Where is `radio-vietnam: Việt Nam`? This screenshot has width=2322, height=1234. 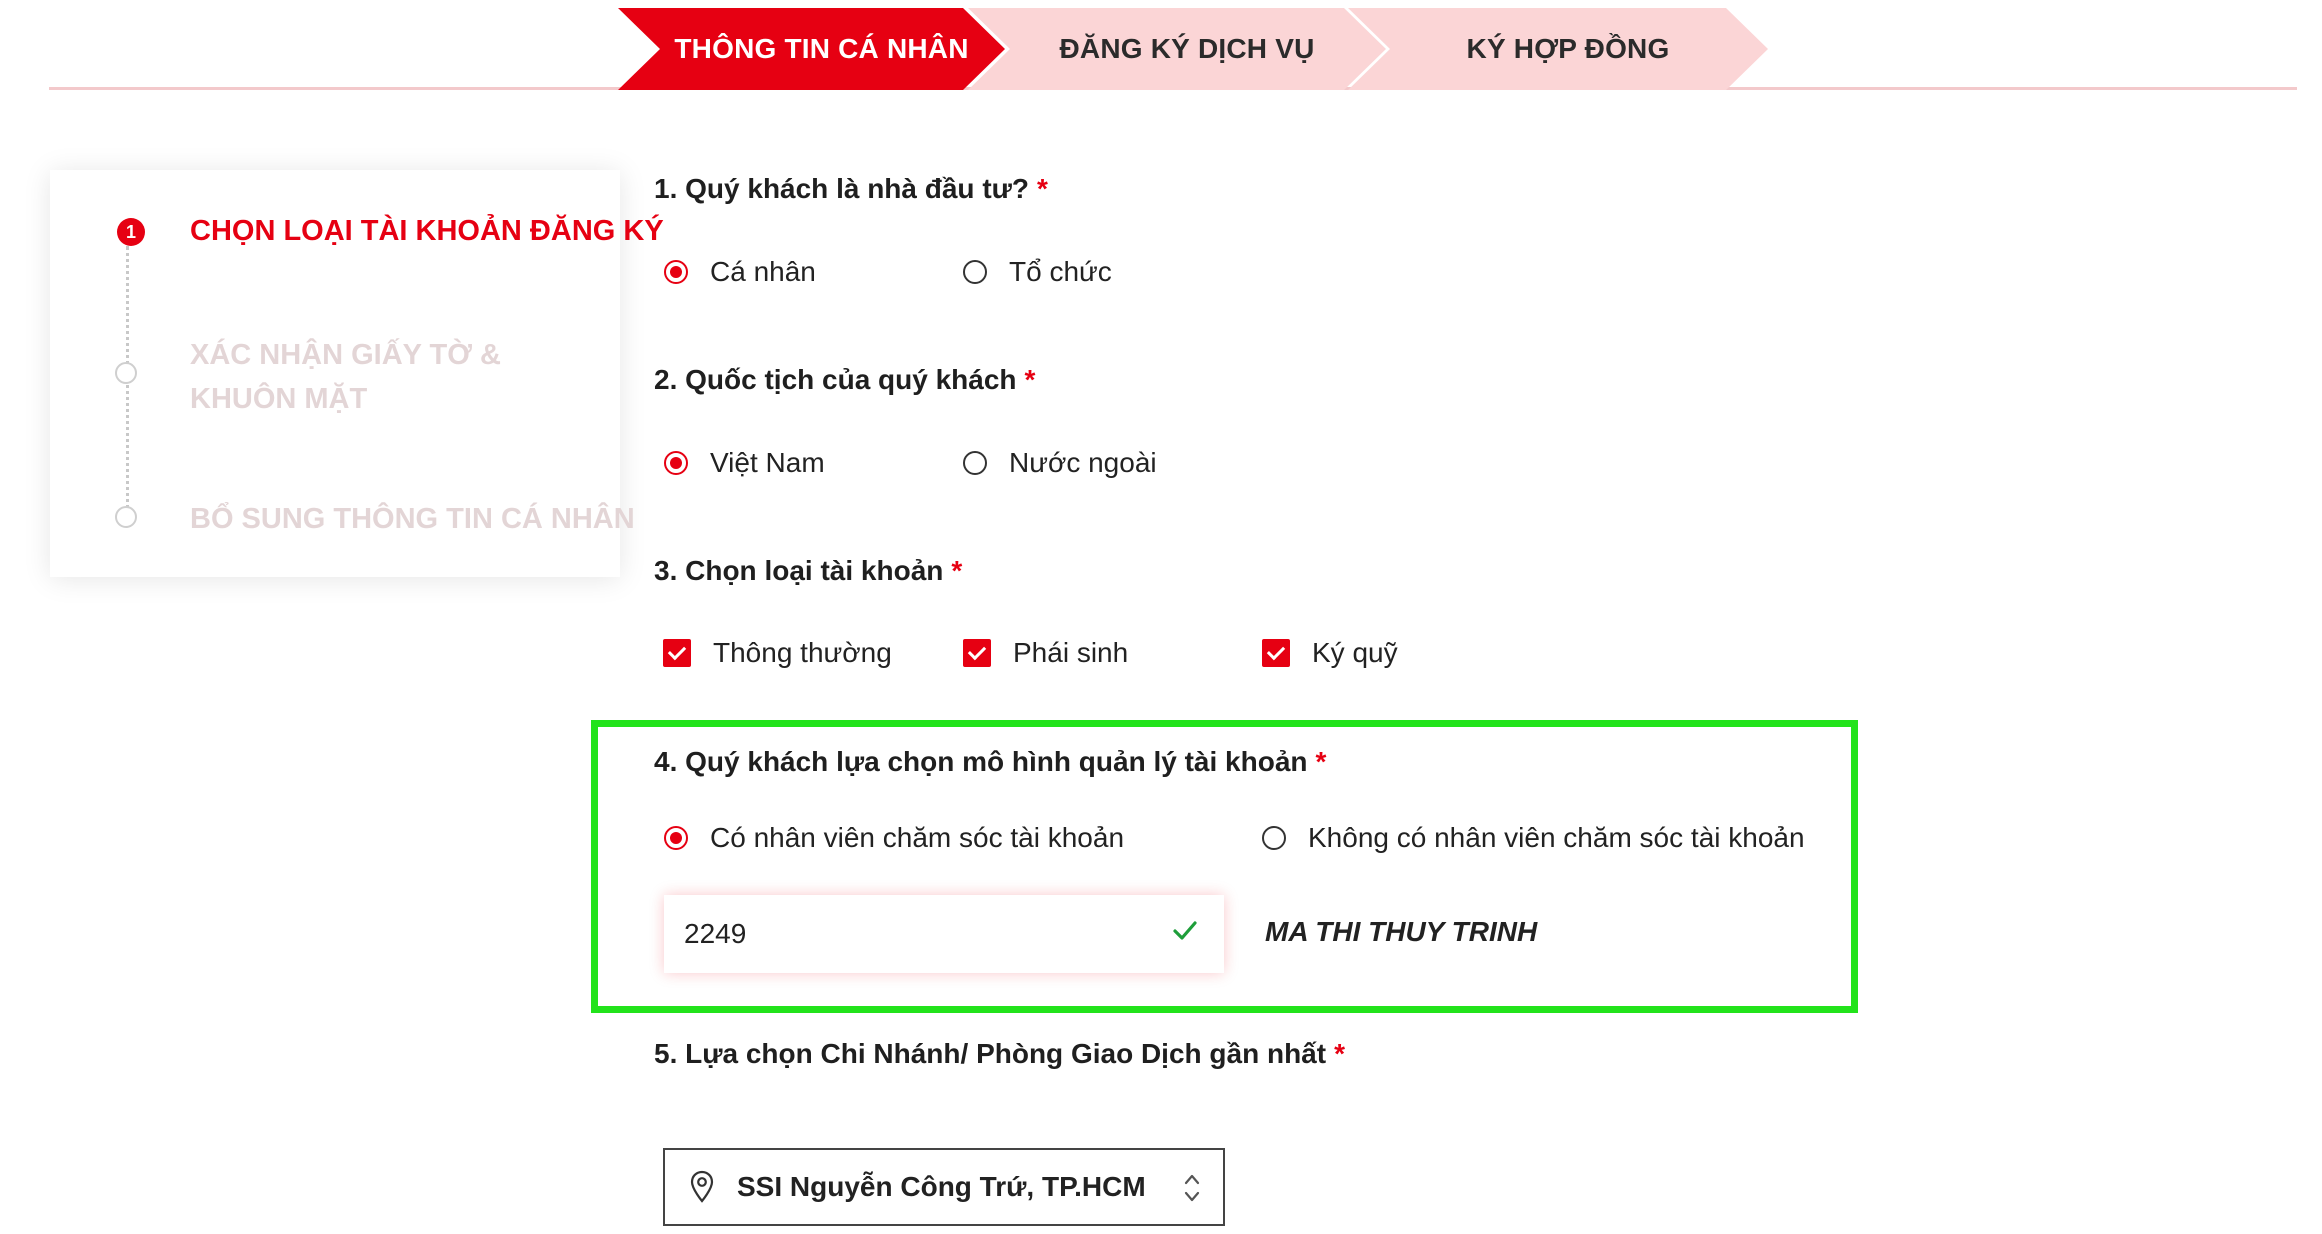 radio-vietnam: Việt Nam is located at coordinates (744, 463).